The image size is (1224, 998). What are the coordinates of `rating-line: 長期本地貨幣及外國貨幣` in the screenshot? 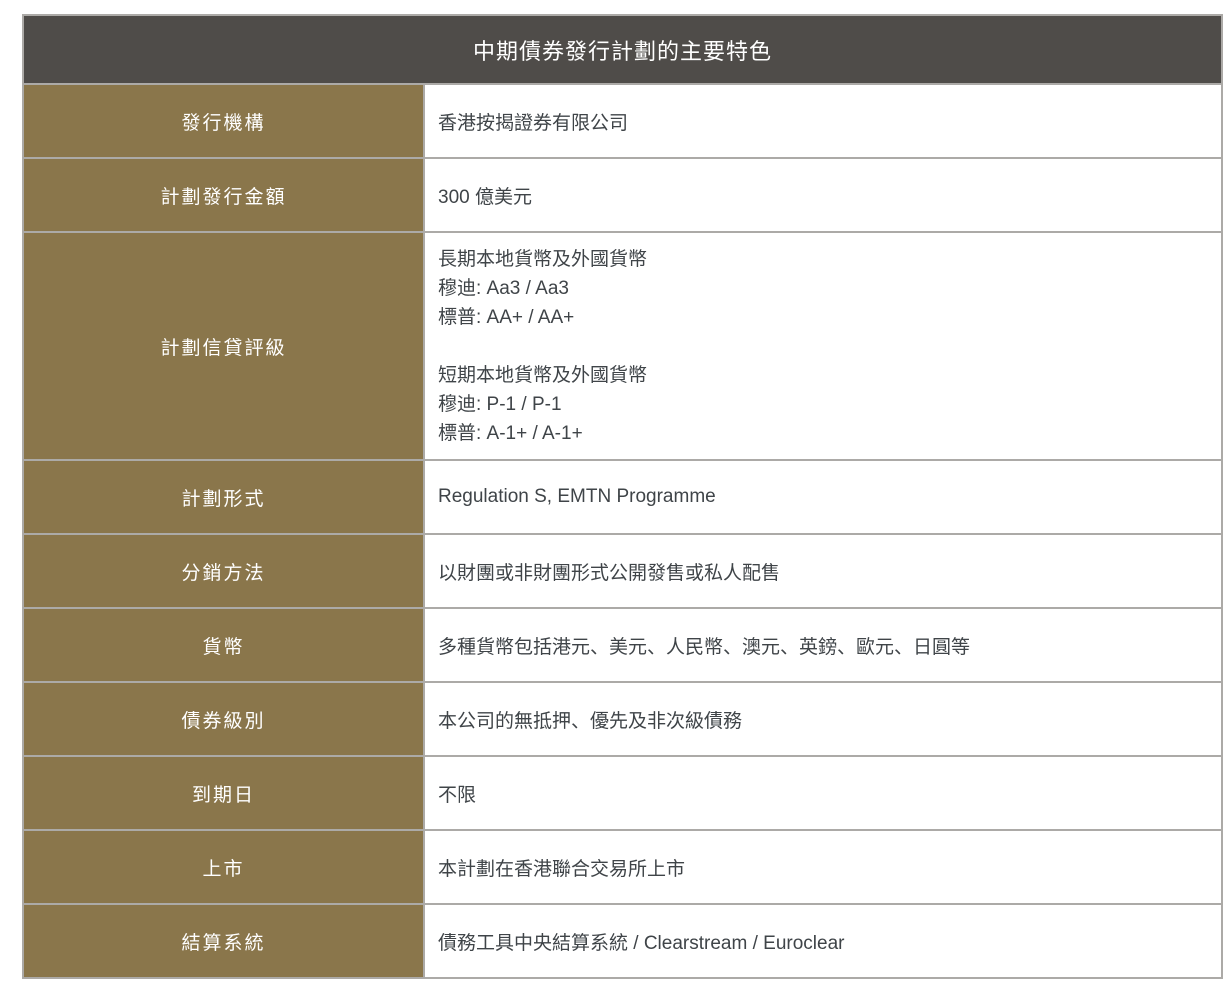 It's located at (543, 259).